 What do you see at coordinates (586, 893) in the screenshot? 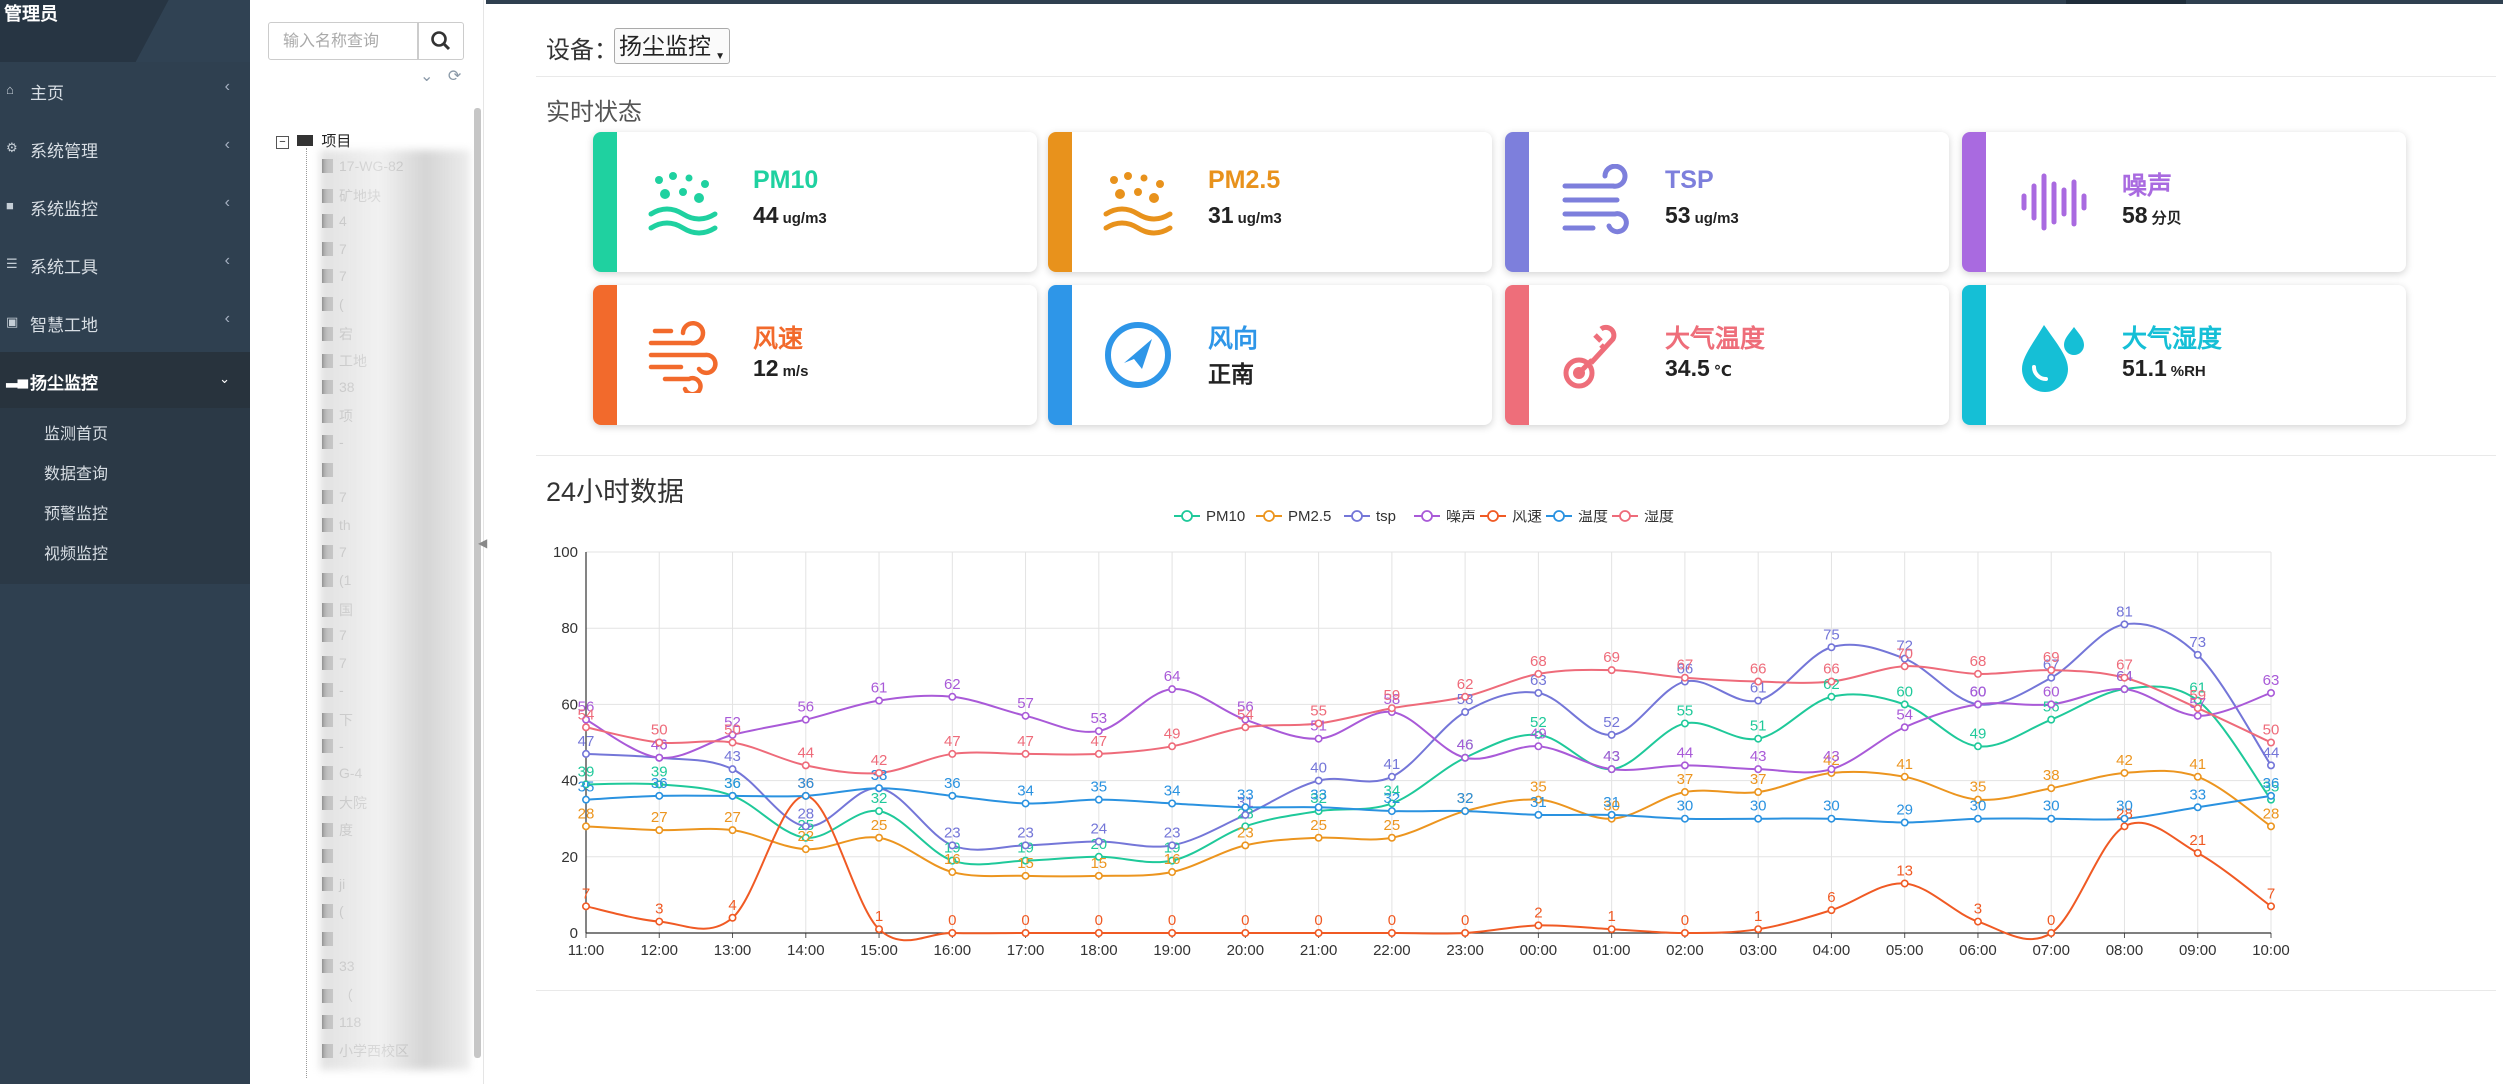
I see `data-label: 7` at bounding box center [586, 893].